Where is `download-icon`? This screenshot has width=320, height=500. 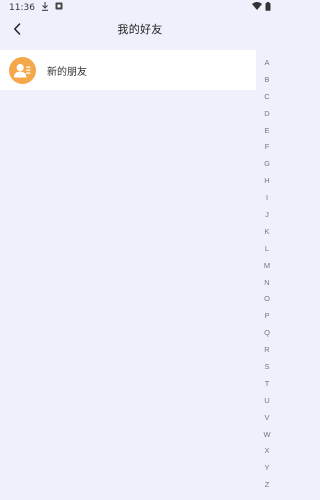 download-icon is located at coordinates (45, 7).